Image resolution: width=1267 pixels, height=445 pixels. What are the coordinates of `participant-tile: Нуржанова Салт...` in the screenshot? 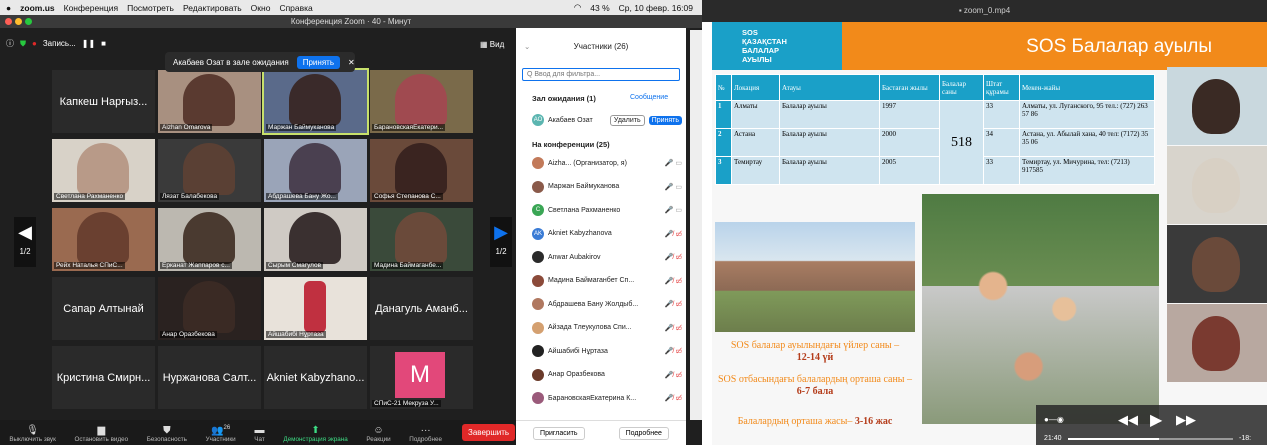 It's located at (209, 377).